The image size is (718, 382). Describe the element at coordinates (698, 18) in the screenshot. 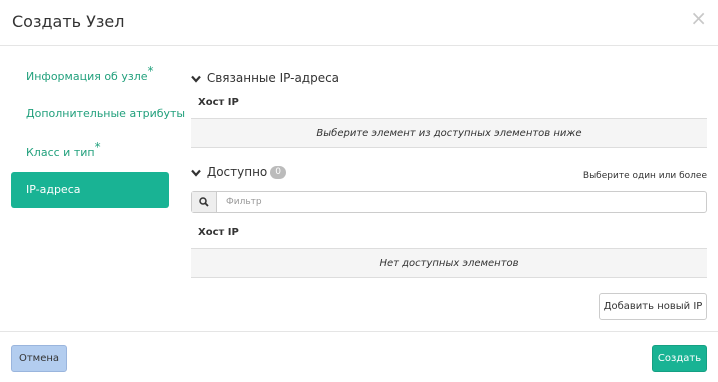

I see `close-icon: ×` at that location.